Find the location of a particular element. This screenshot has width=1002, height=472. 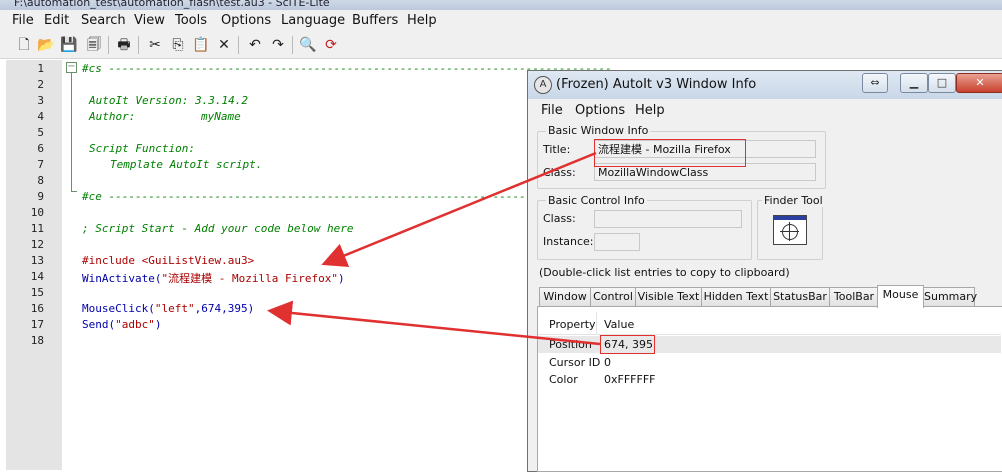

annotation-arrows is located at coordinates (434, 248).